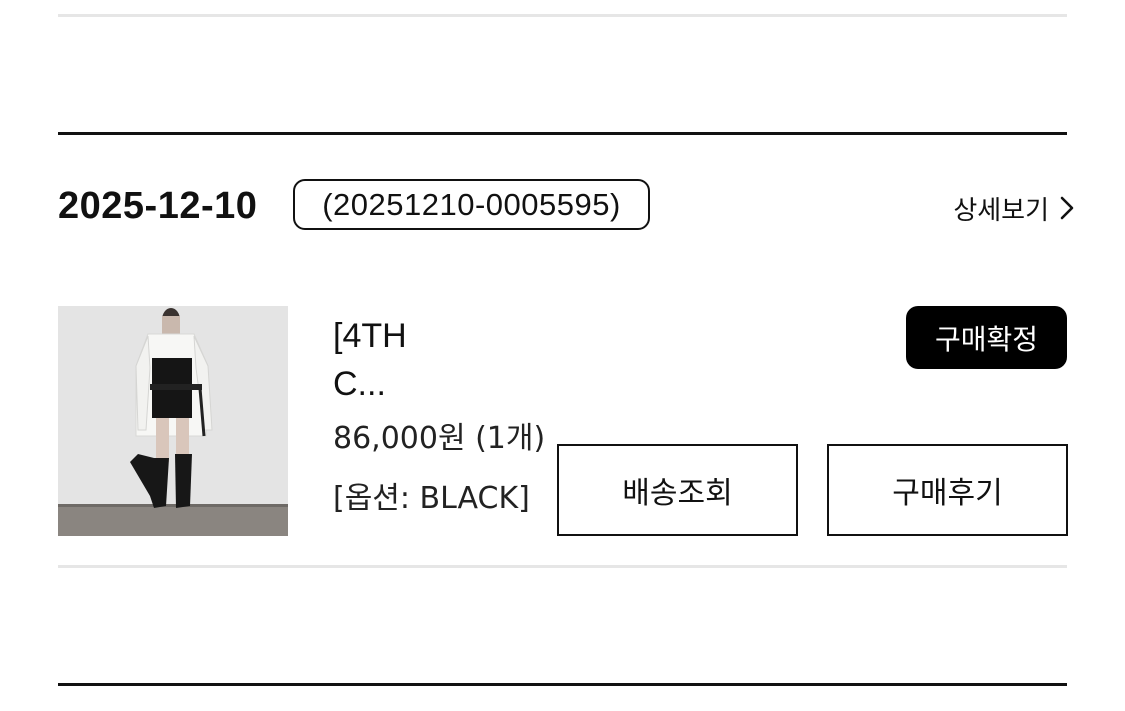  Describe the element at coordinates (375, 336) in the screenshot. I see `product-name-line1: [4TH` at that location.